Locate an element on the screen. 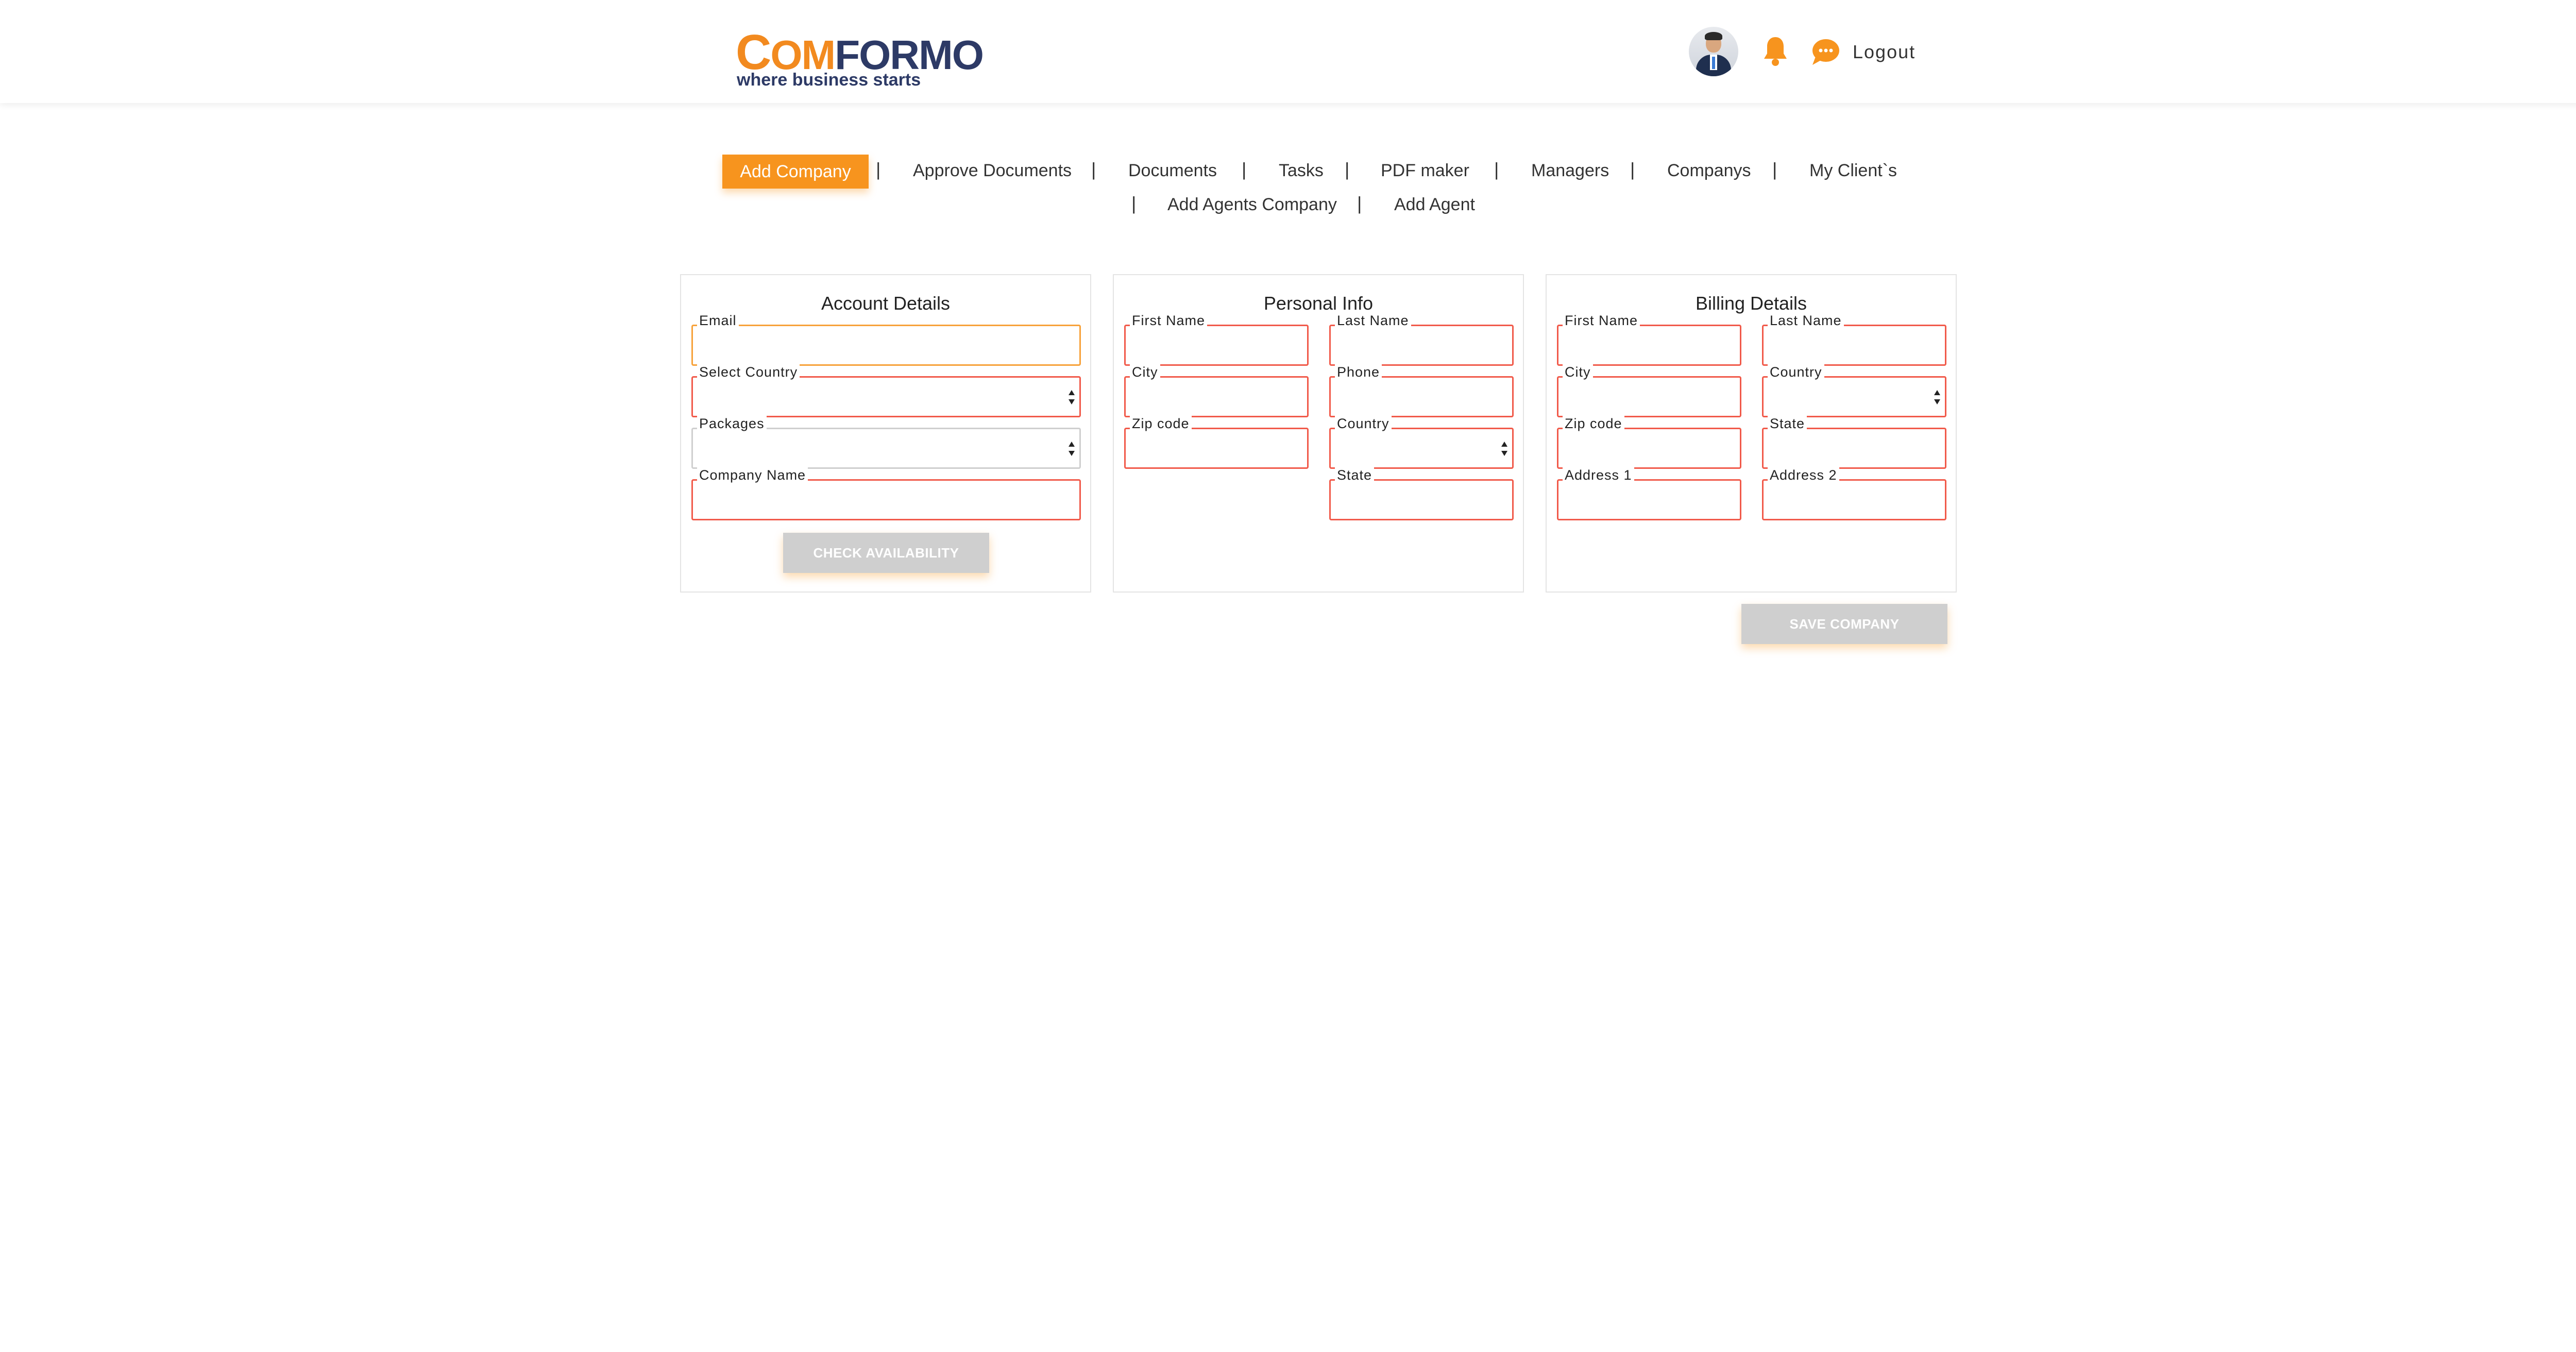 The height and width of the screenshot is (1352, 2576). chat-icon is located at coordinates (1825, 51).